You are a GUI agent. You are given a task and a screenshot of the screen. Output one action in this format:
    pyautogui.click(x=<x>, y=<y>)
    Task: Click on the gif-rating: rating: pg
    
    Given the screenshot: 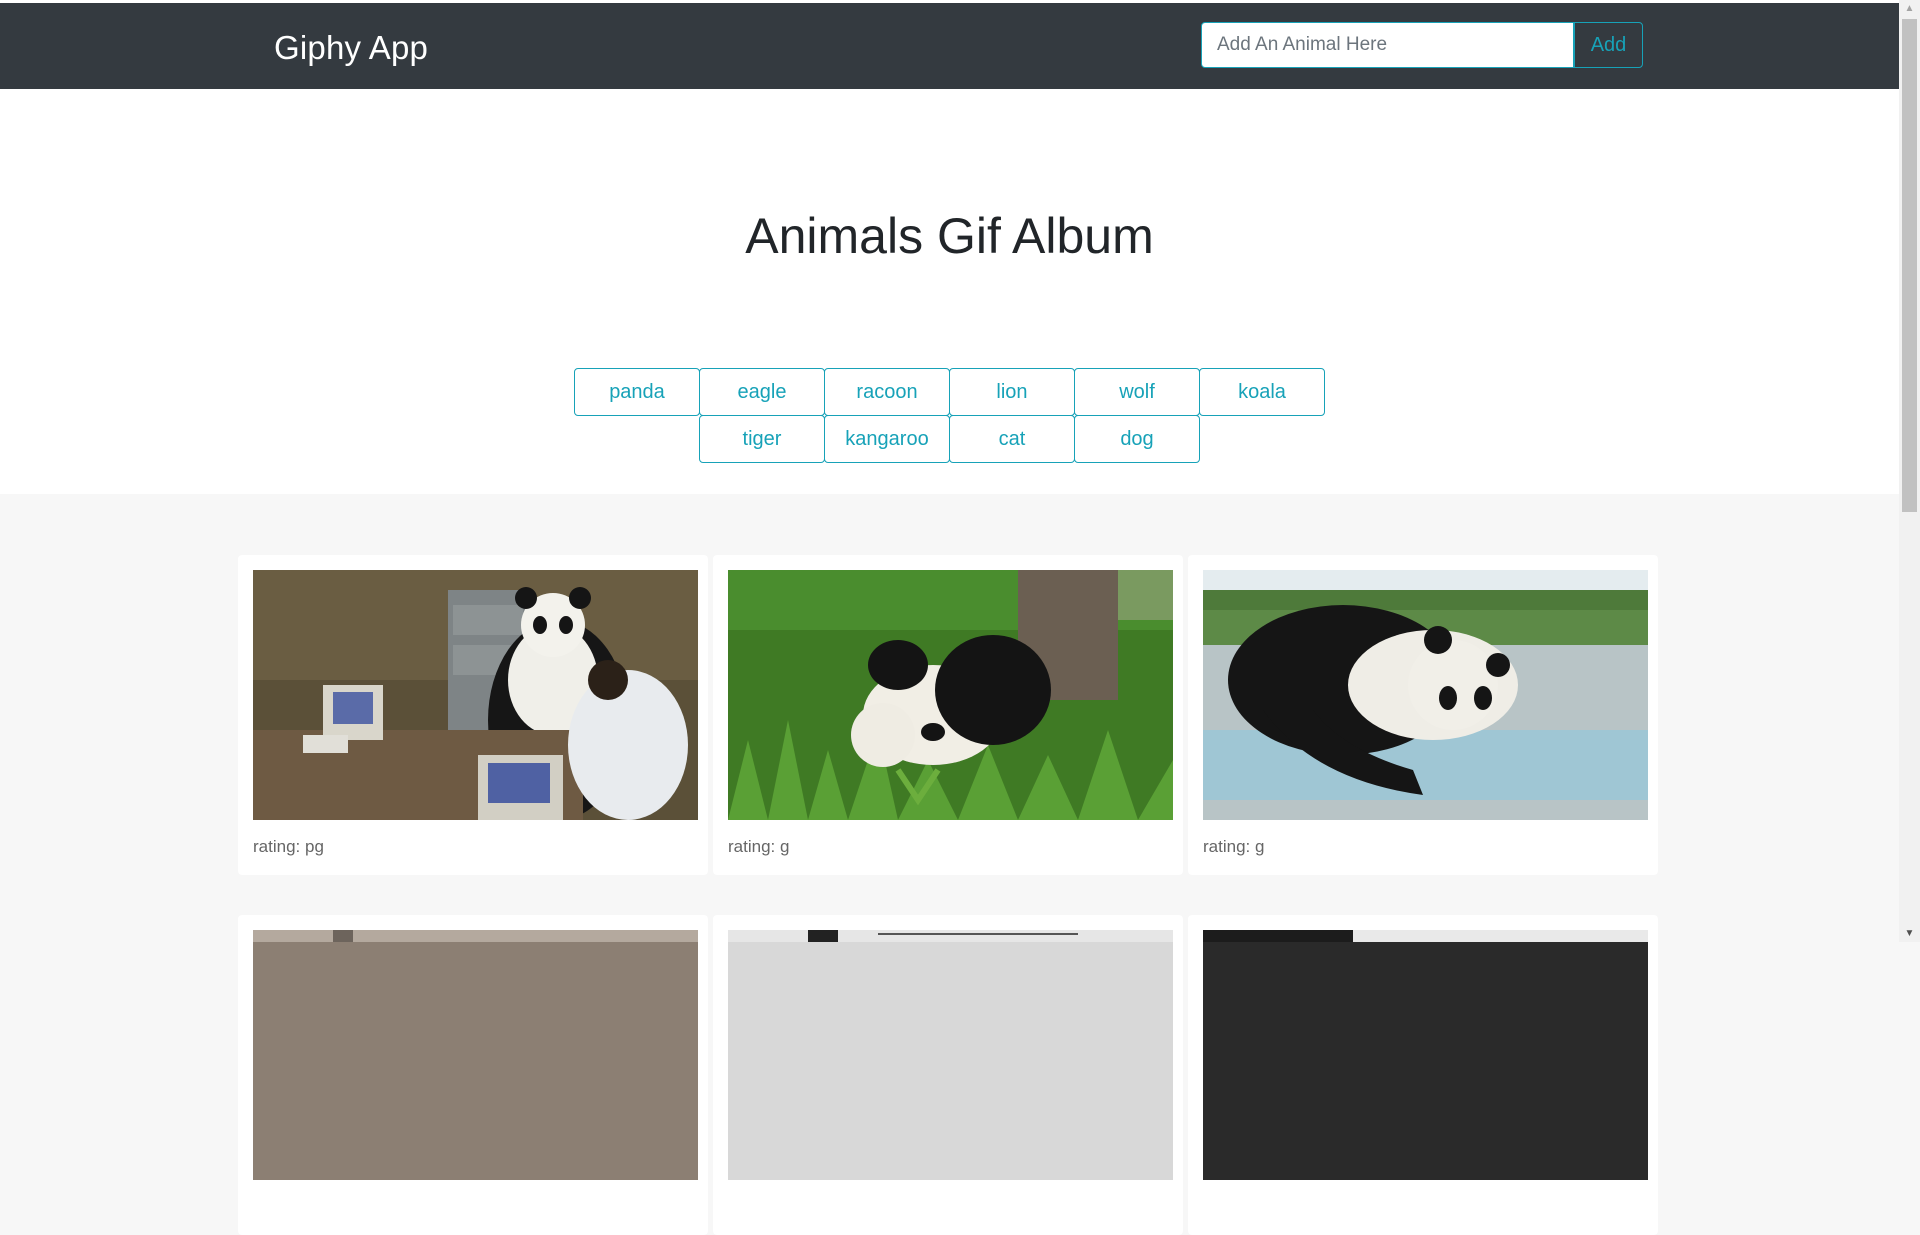 What is the action you would take?
    pyautogui.click(x=288, y=847)
    